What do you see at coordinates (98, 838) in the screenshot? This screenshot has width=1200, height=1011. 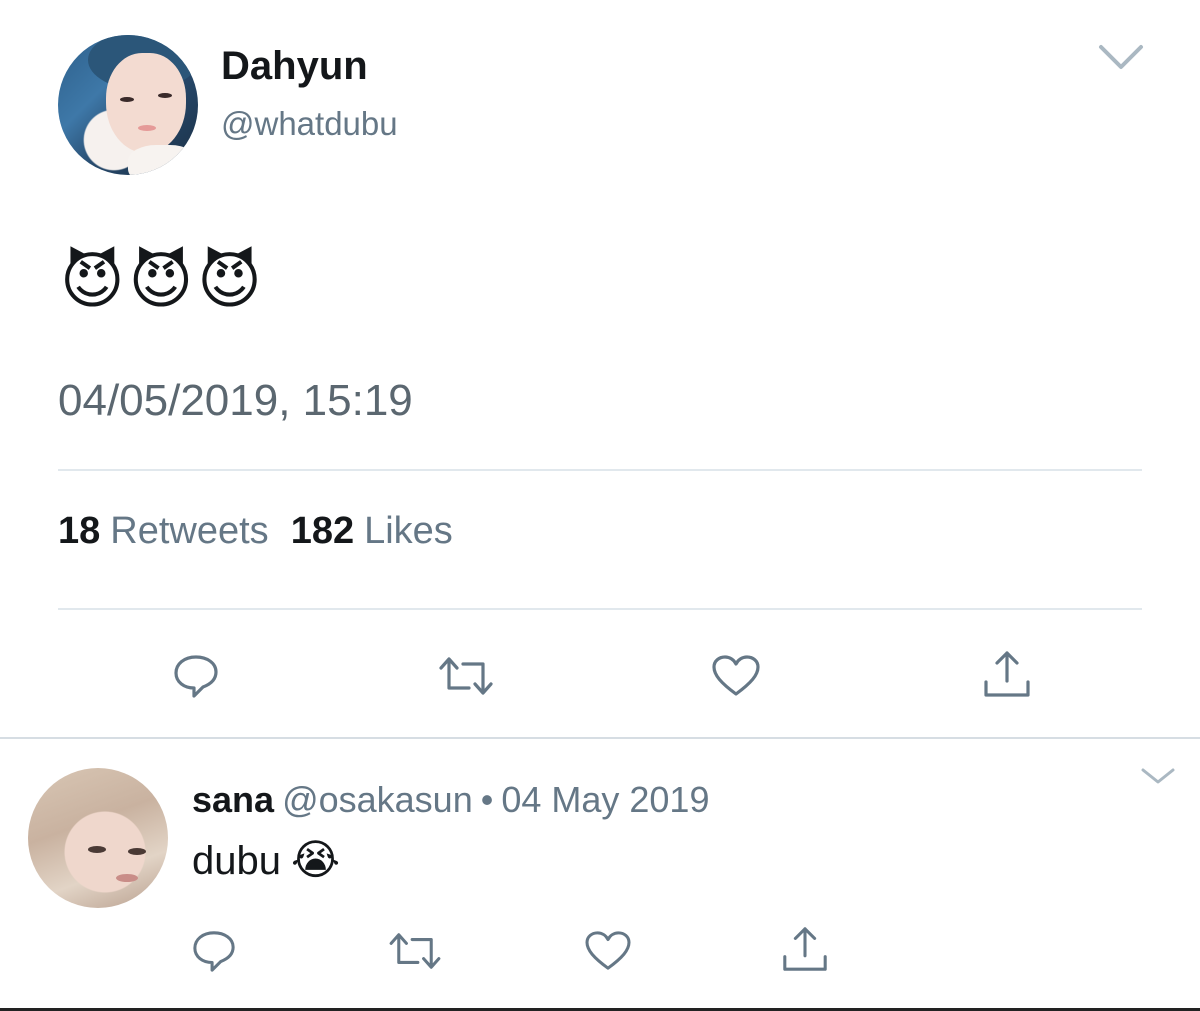 I see `reply-author-avatar` at bounding box center [98, 838].